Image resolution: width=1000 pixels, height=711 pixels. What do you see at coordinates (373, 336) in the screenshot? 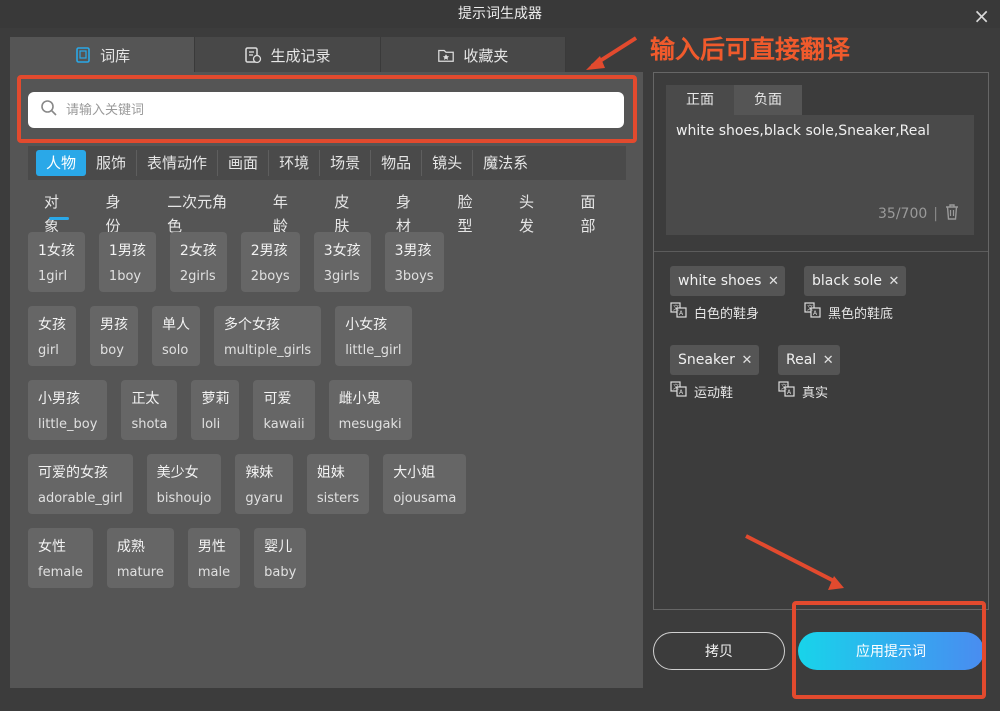
I see `keyword-chip: 小女孩 little_girl` at bounding box center [373, 336].